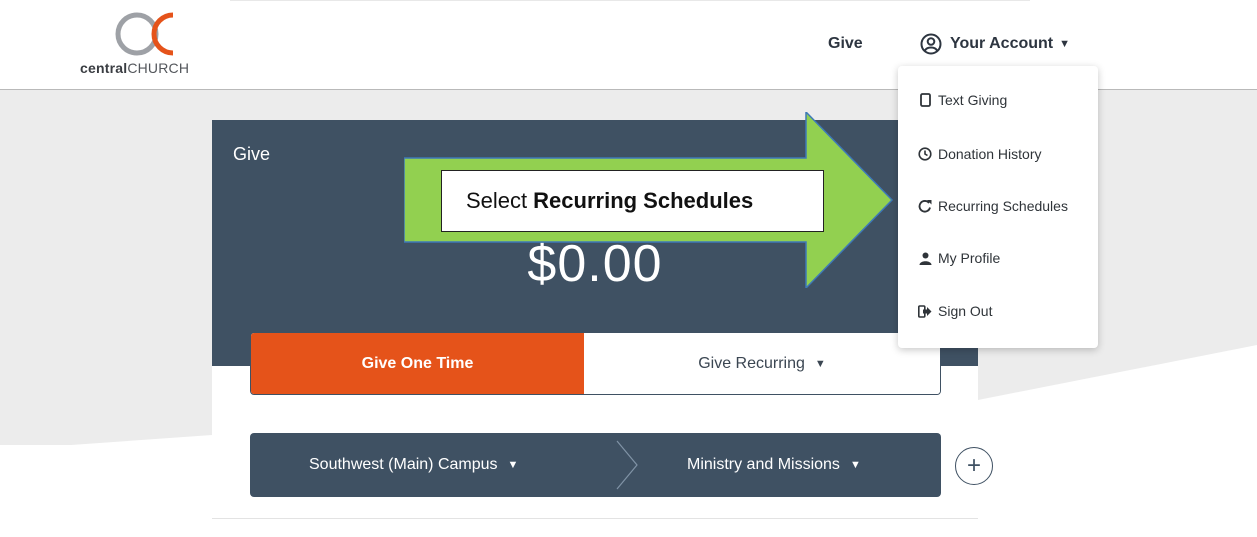 The height and width of the screenshot is (537, 1257). Describe the element at coordinates (497, 200) in the screenshot. I see `callout-prefix: Select` at that location.